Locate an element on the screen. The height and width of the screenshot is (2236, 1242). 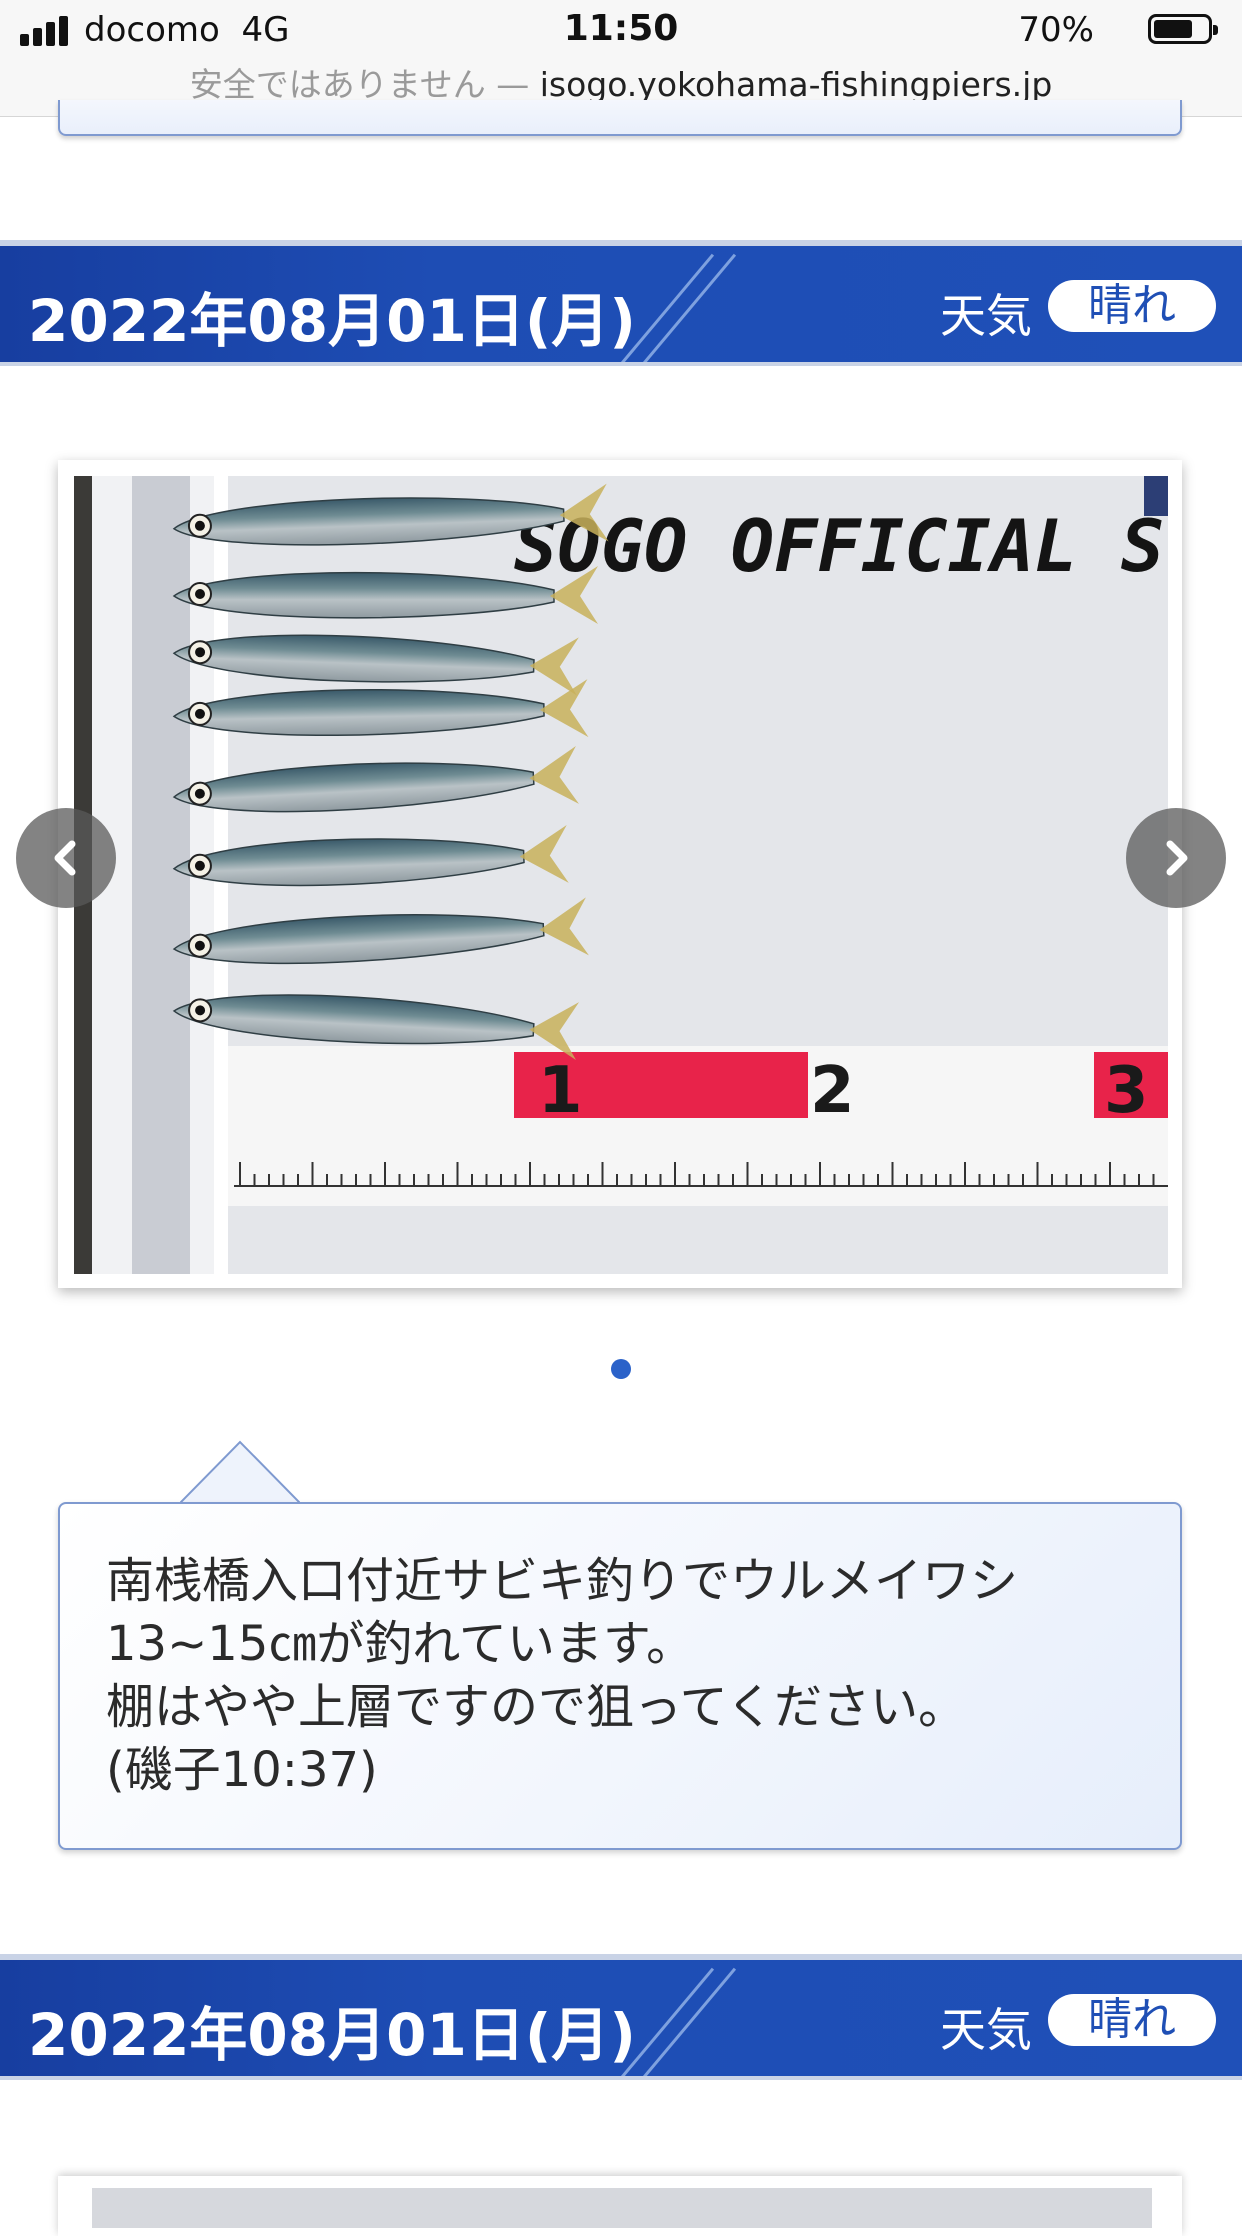
battery-icon is located at coordinates (1183, 29).